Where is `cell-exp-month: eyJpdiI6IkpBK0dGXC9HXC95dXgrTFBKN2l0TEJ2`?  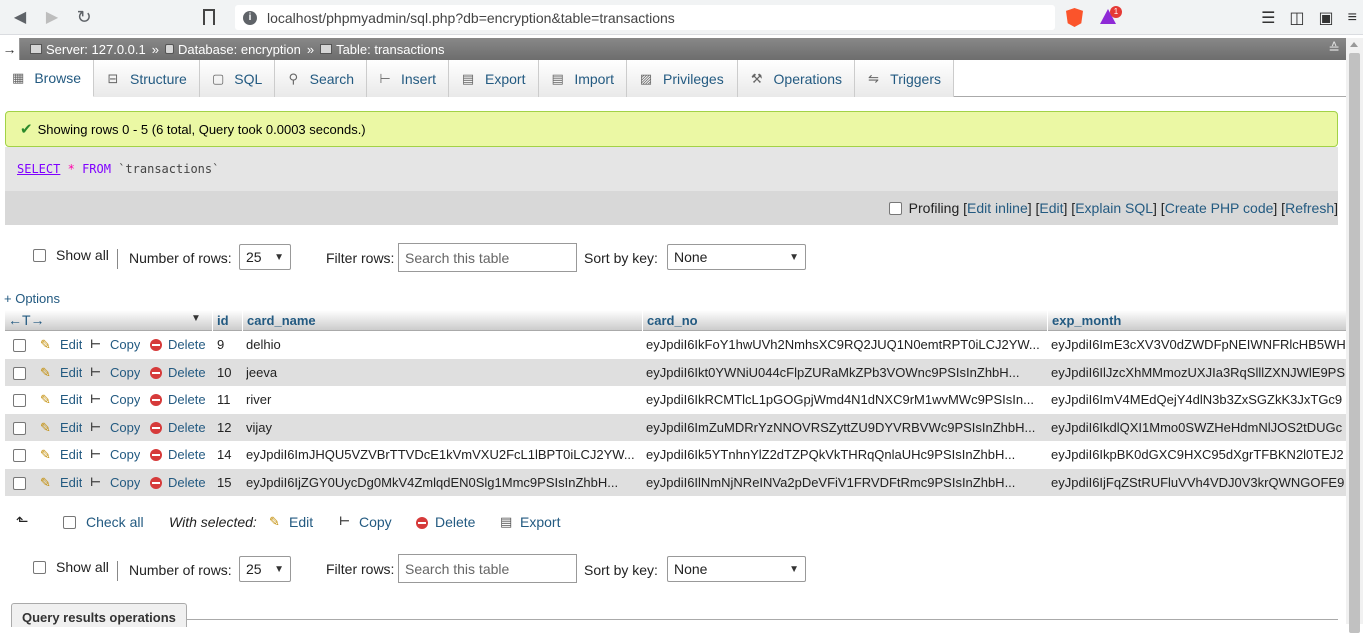
cell-exp-month: eyJpdiI6IkpBK0dGXC9HXC95dXgrTFBKN2l0TEJ2 is located at coordinates (1198, 454).